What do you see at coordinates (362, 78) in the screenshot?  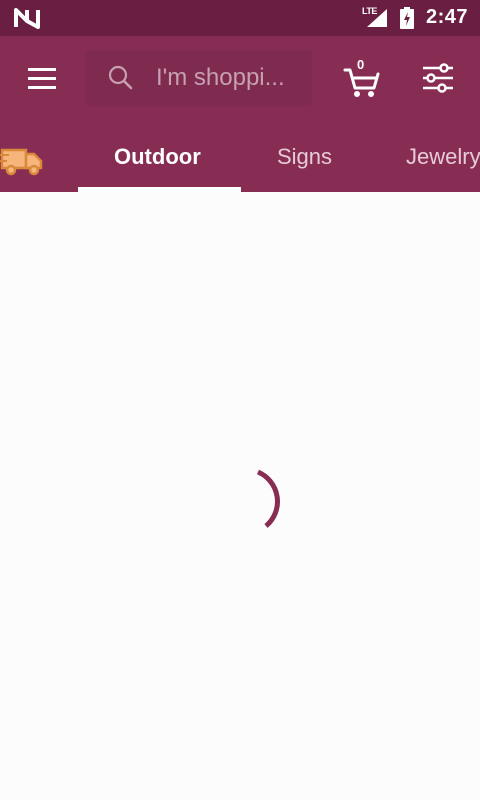 I see `cart-button: 0` at bounding box center [362, 78].